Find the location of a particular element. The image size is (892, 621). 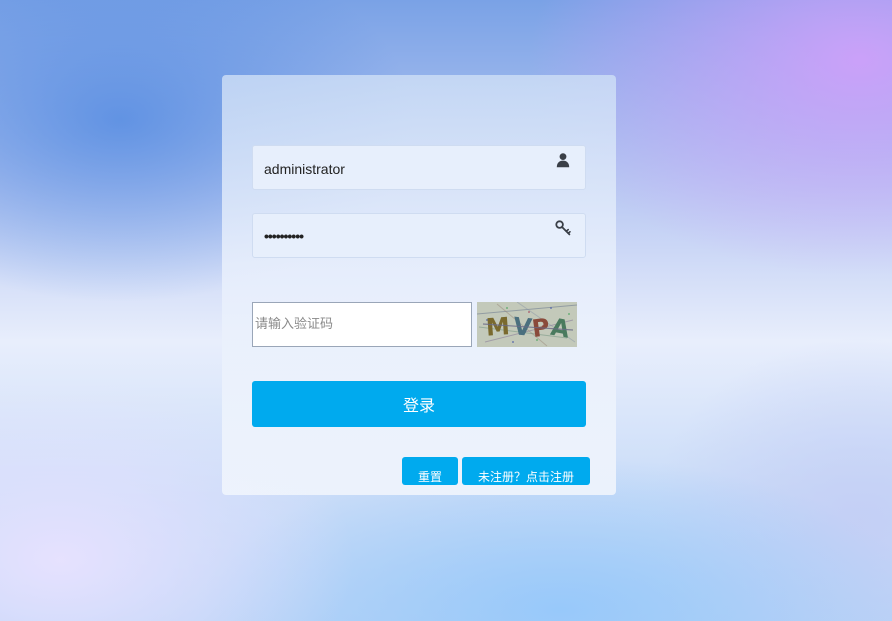

username-field: administrator is located at coordinates (419, 167).